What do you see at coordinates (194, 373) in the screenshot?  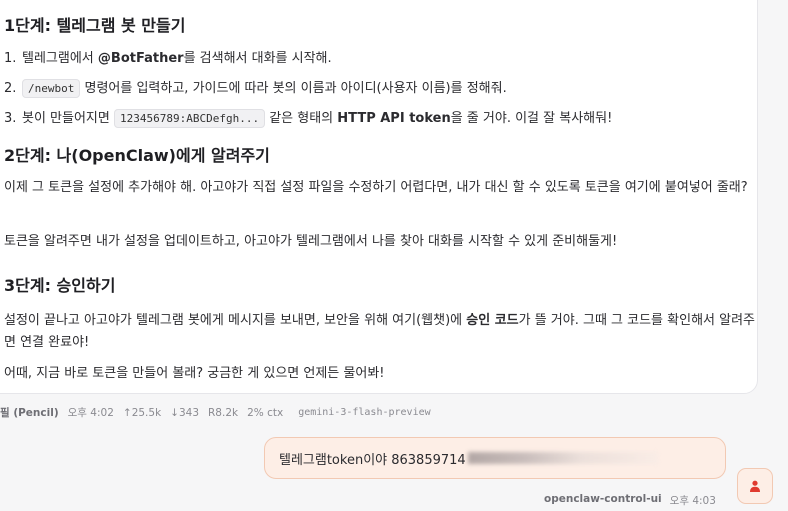 I see `step3-paragraph-2: 어때, 지금 바로 토큰을 만들어 볼래? 궁금한 게 있으면 언제든 물어봐!` at bounding box center [194, 373].